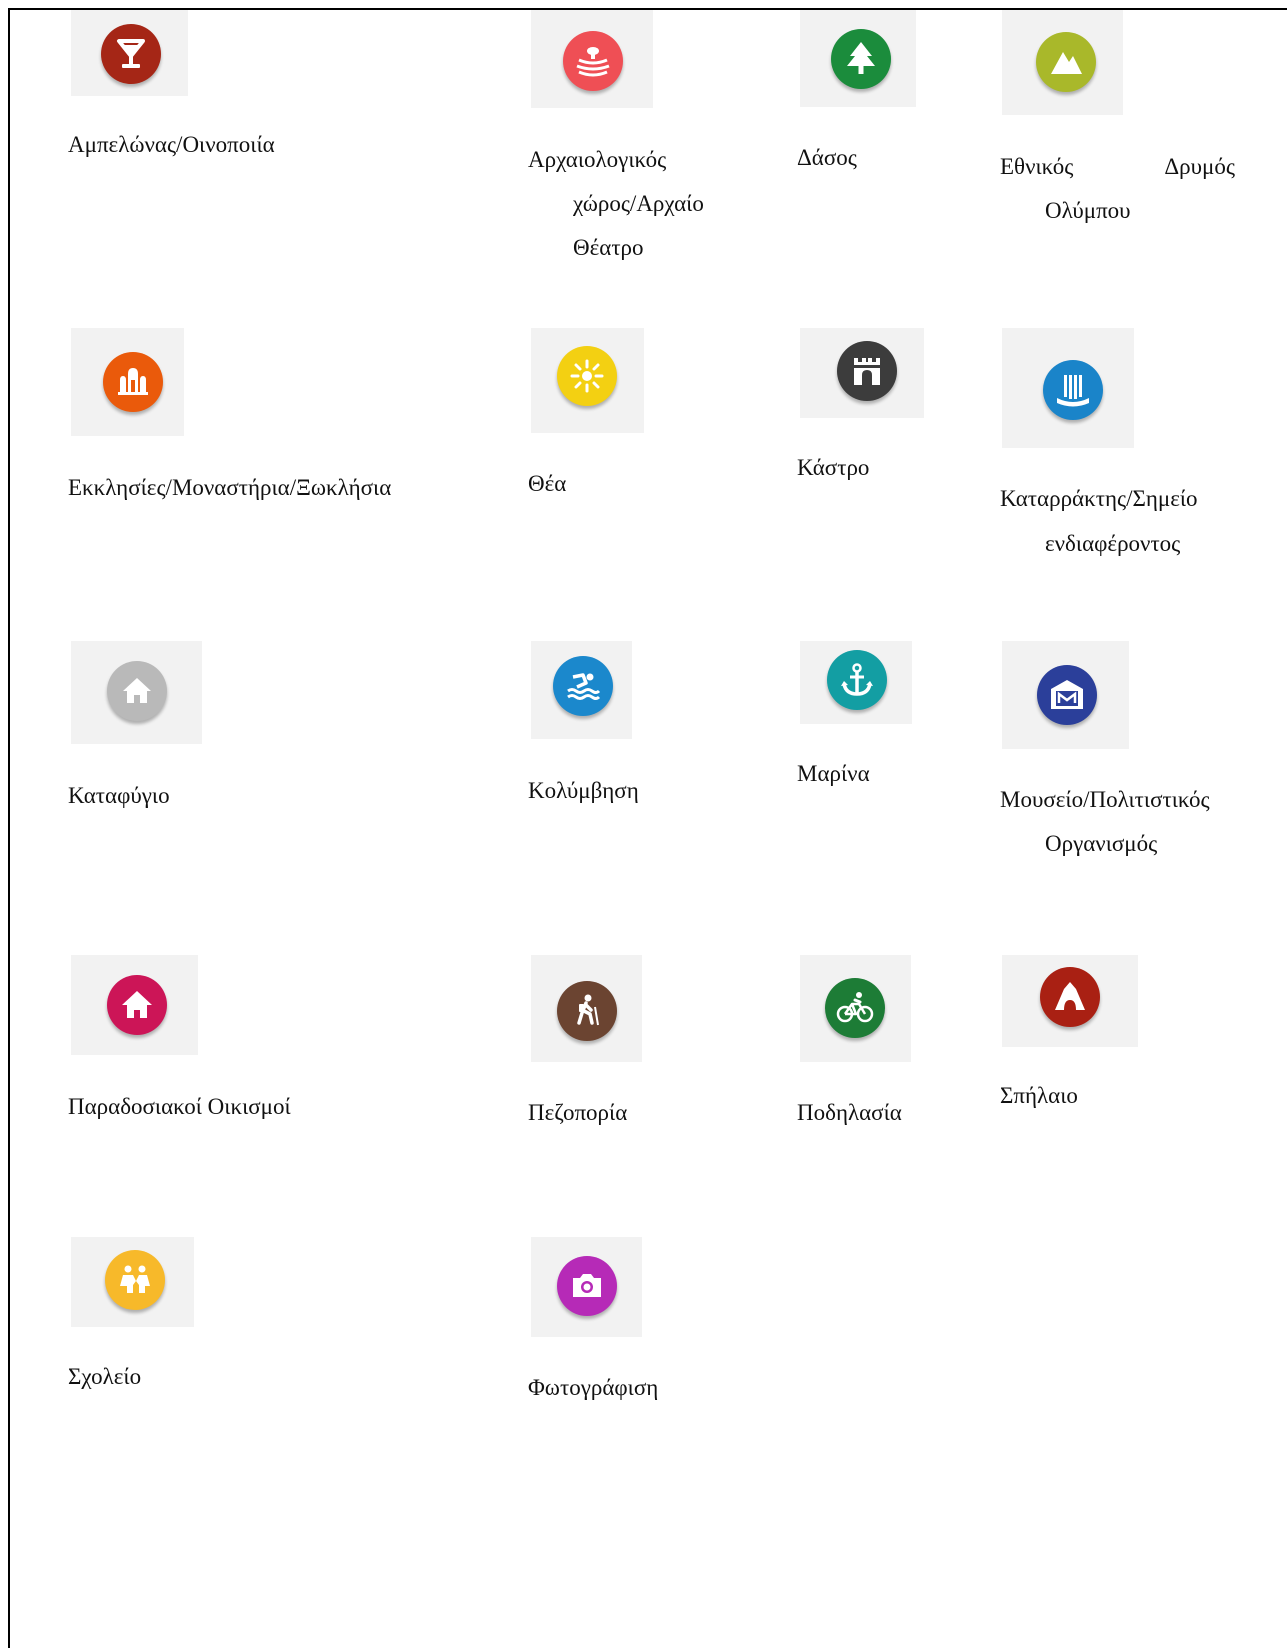  What do you see at coordinates (133, 382) in the screenshot?
I see `church-icon` at bounding box center [133, 382].